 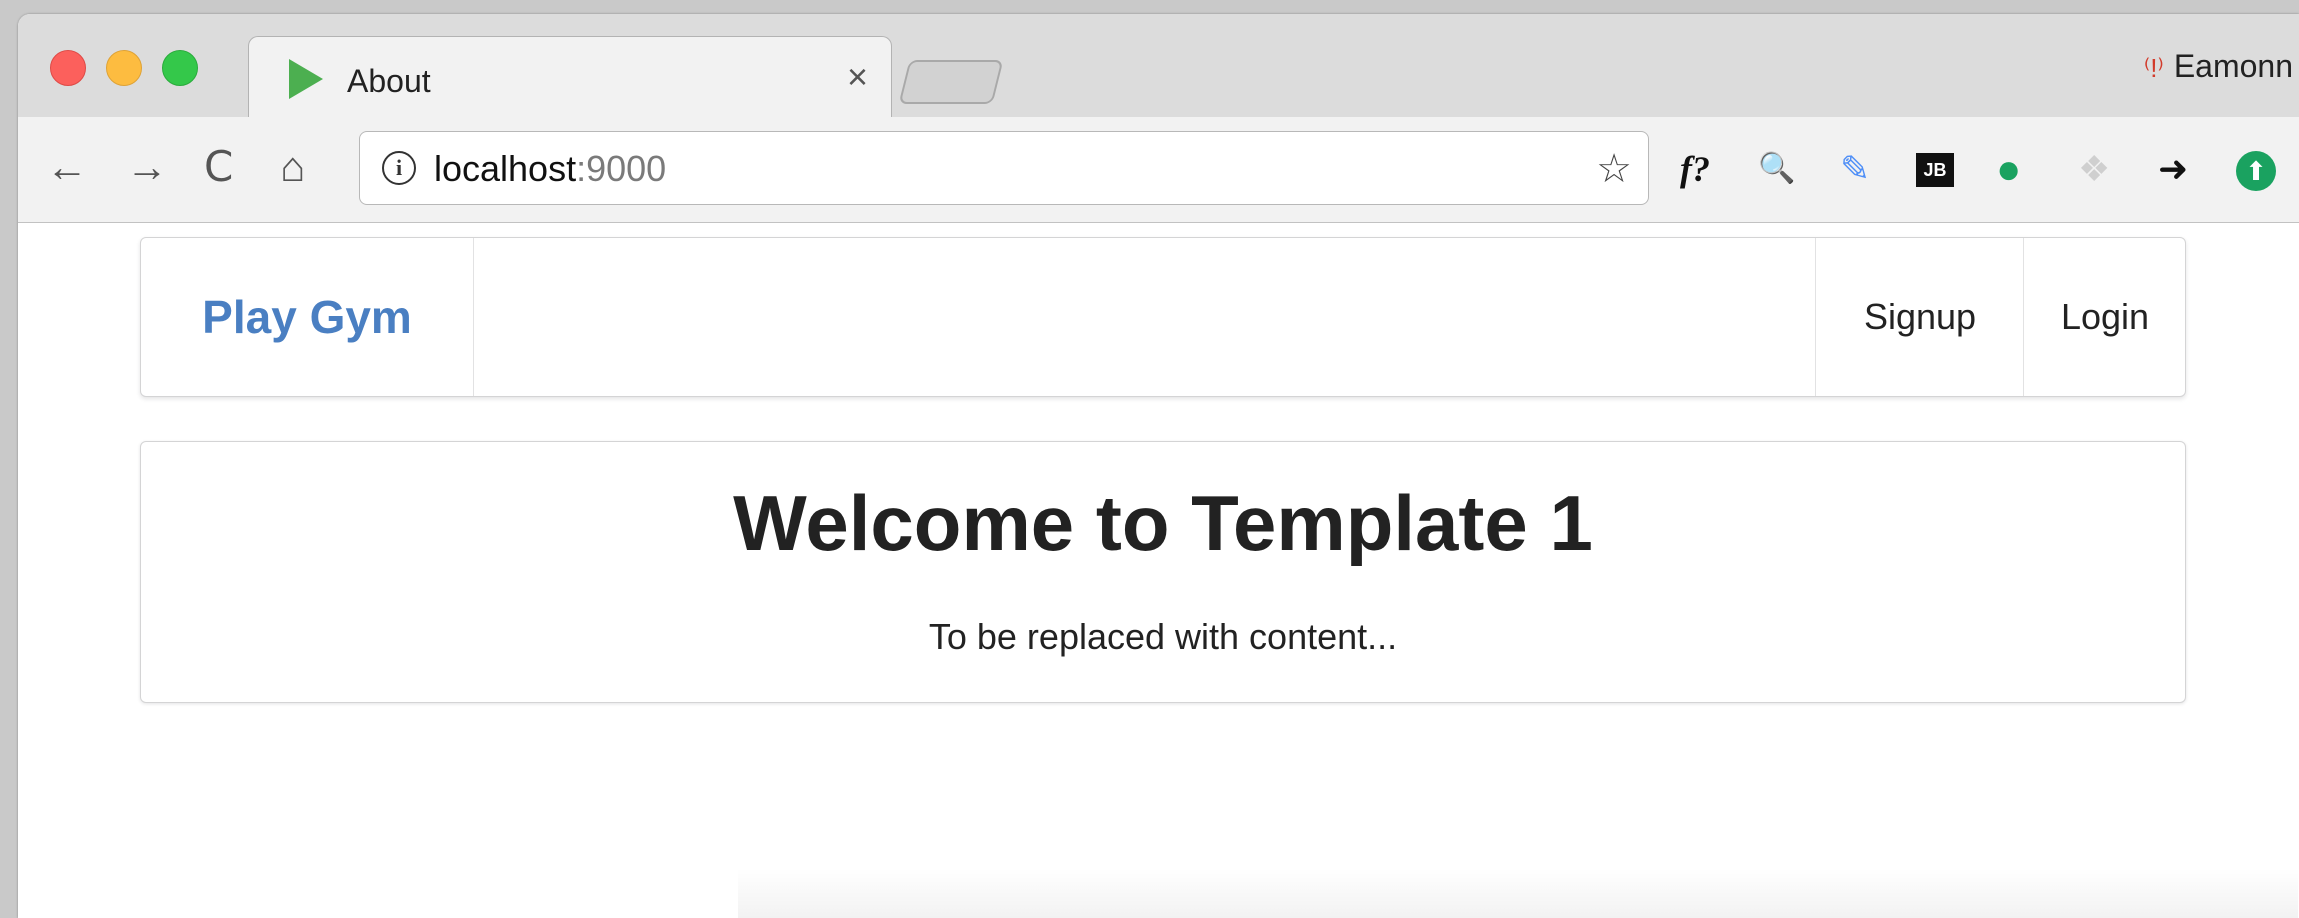 What do you see at coordinates (2233, 66) in the screenshot?
I see `profile-name: Eamonn` at bounding box center [2233, 66].